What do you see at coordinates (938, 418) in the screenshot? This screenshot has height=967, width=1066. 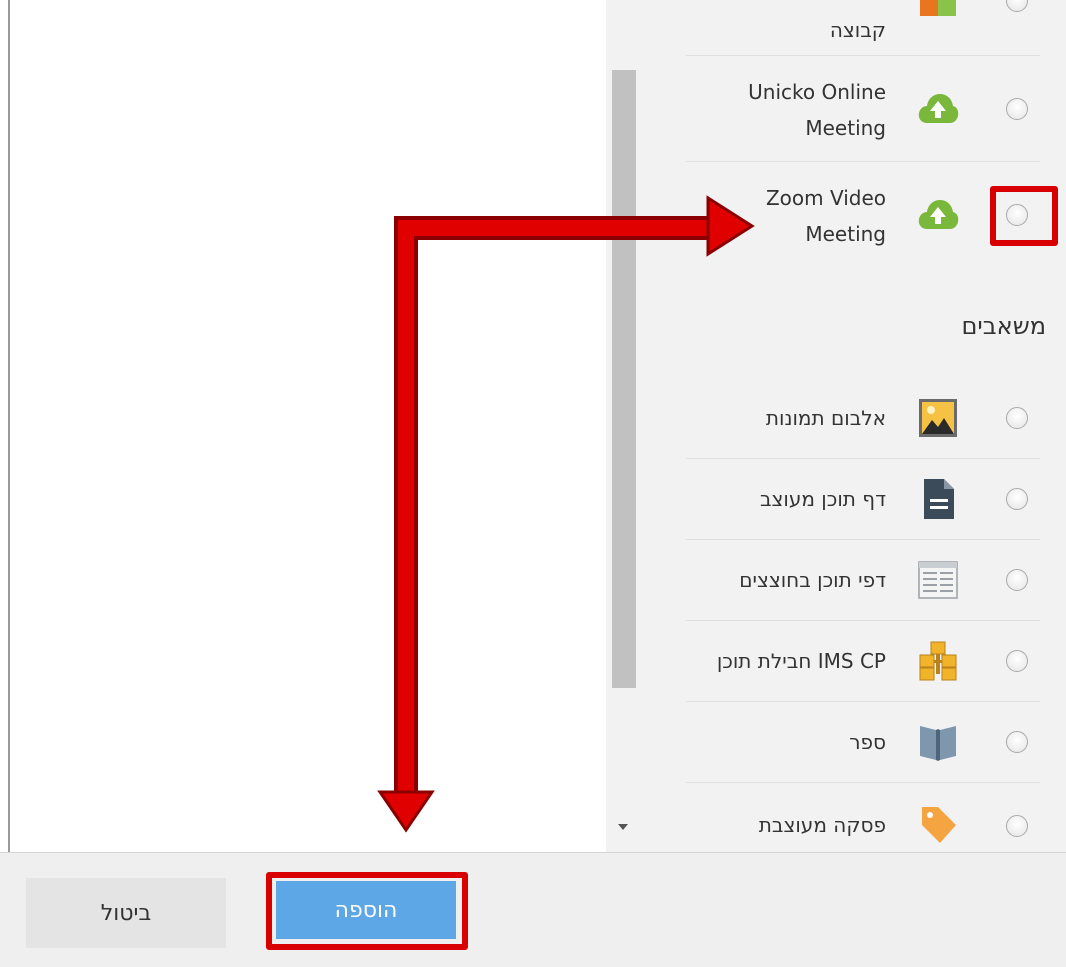 I see `image-album-icon` at bounding box center [938, 418].